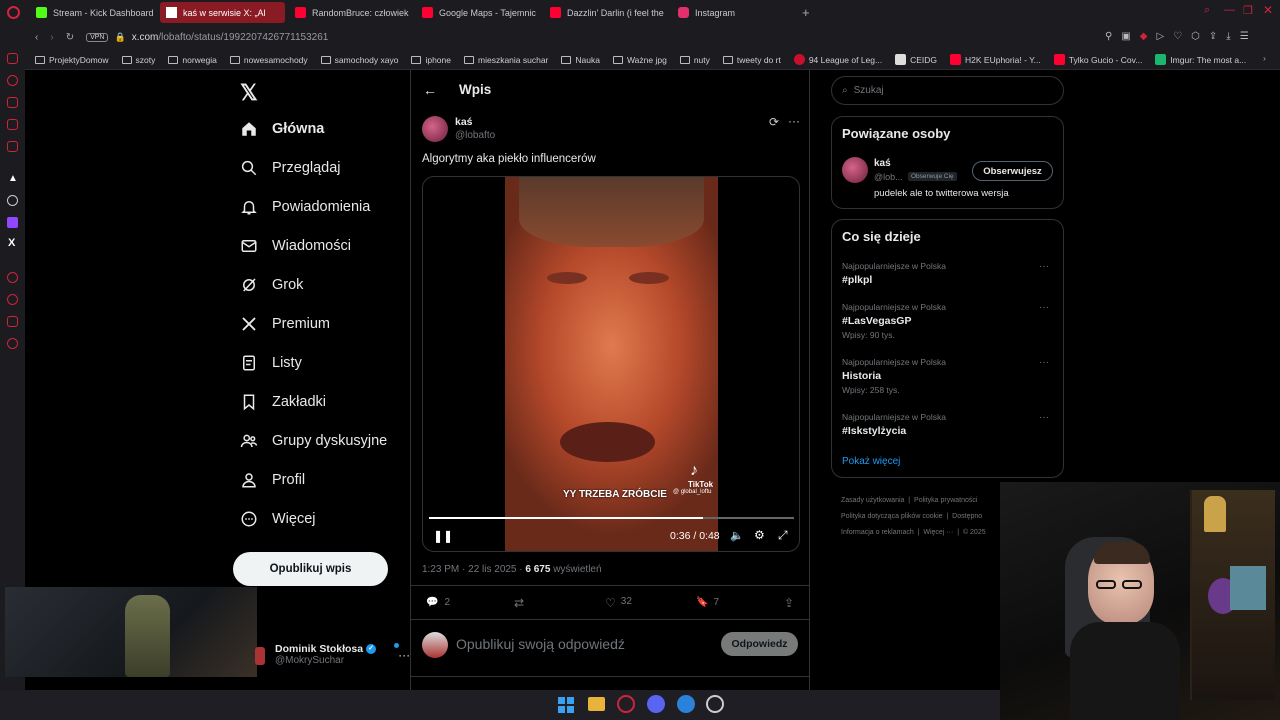 The image size is (1280, 720). I want to click on trend-item: Najpopularniejsze w Polska #plkpl ···, so click(949, 273).